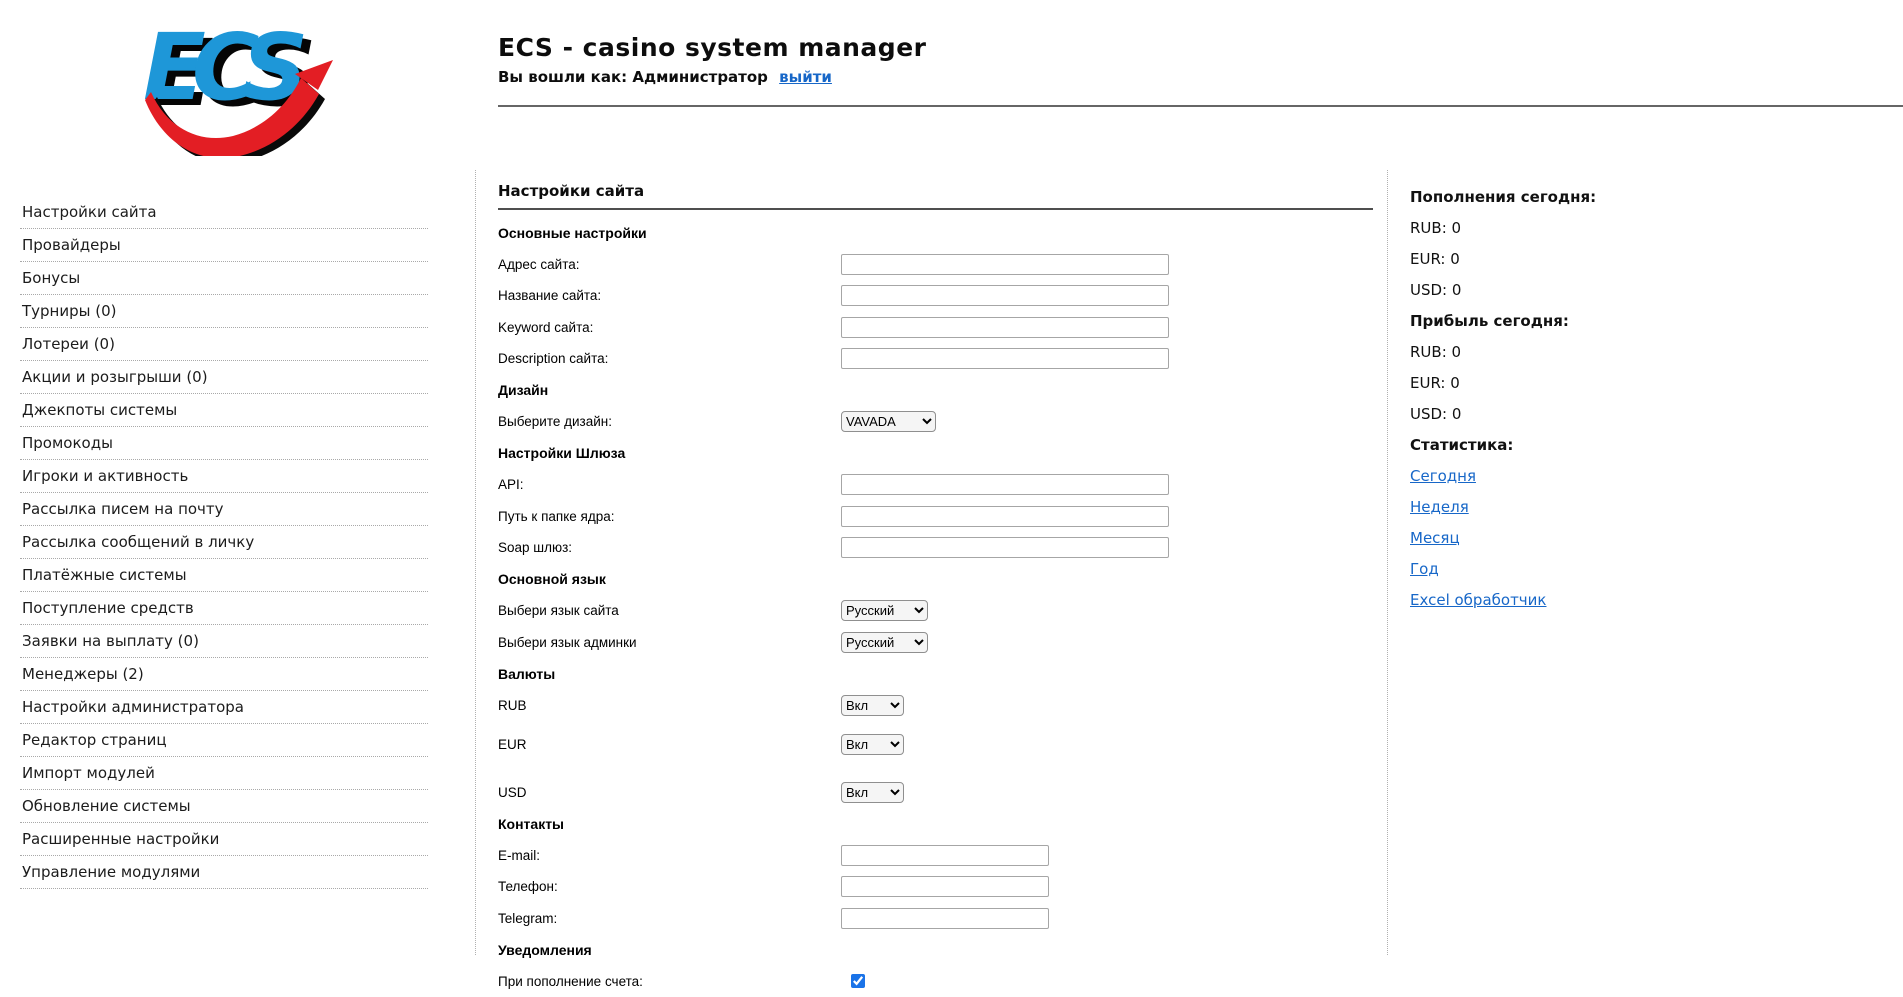 Image resolution: width=1903 pixels, height=997 pixels. What do you see at coordinates (942, 793) in the screenshot?
I see `form-row: USD Вкл` at bounding box center [942, 793].